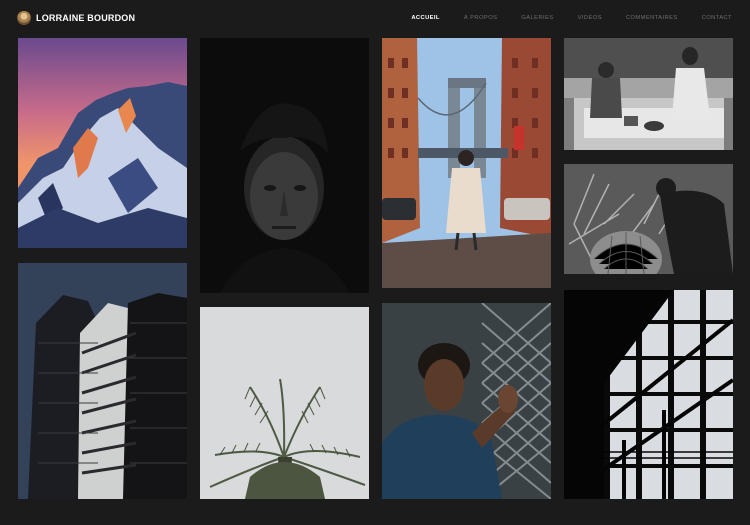 The image size is (750, 525). Describe the element at coordinates (717, 18) in the screenshot. I see `nav-contact: CONTACT` at that location.